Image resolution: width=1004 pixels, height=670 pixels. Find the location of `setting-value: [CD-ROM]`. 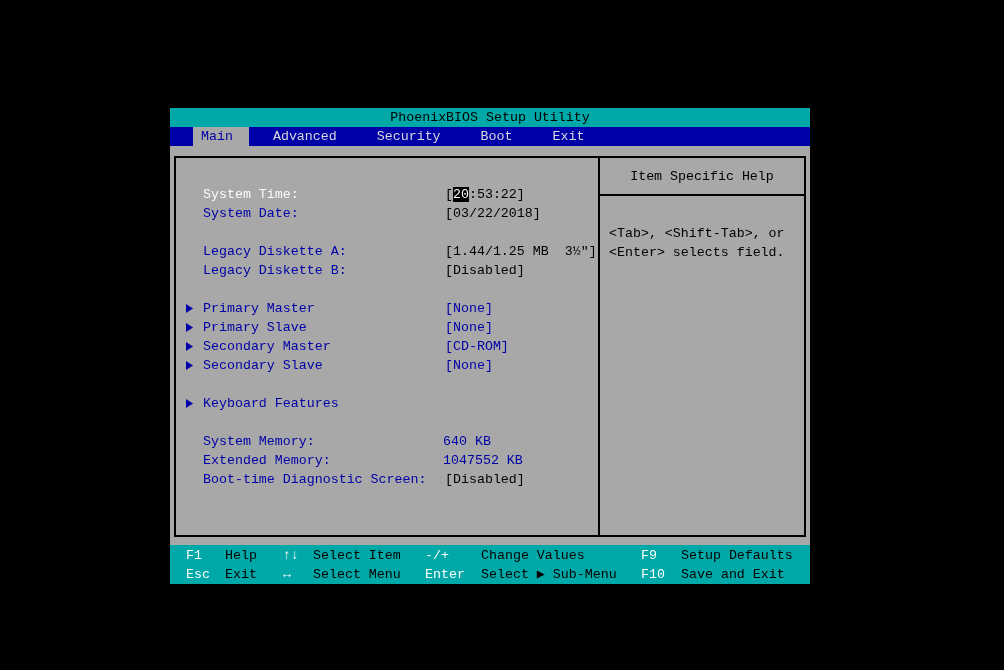

setting-value: [CD-ROM] is located at coordinates (477, 346).